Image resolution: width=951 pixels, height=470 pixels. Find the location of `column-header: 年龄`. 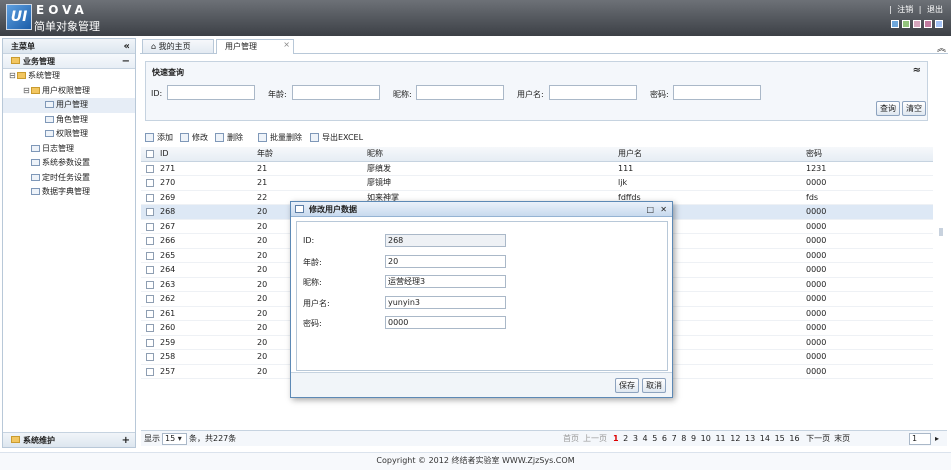

column-header: 年龄 is located at coordinates (265, 154).